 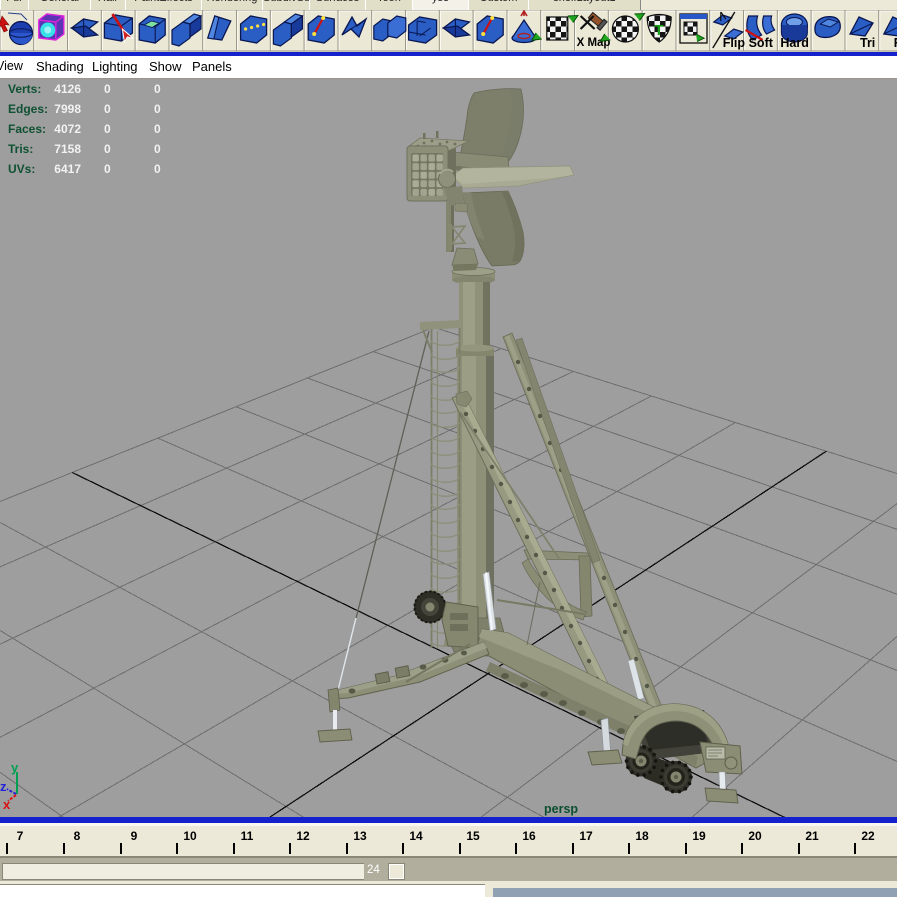 I want to click on svg-text: y, so click(x=15, y=767).